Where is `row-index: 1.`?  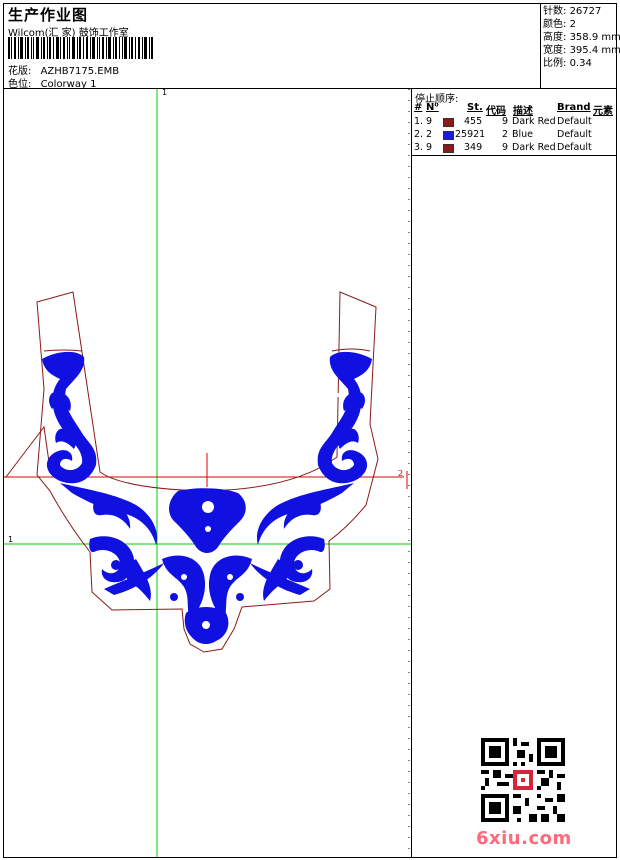 row-index: 1. is located at coordinates (419, 121).